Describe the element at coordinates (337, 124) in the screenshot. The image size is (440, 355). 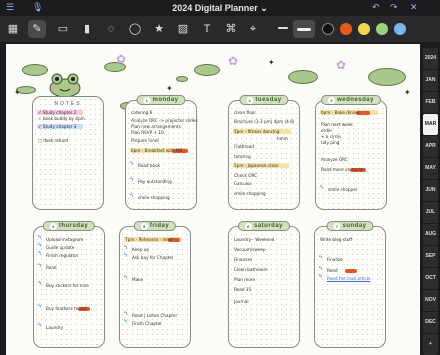
I see `task-item: Plan next week` at that location.